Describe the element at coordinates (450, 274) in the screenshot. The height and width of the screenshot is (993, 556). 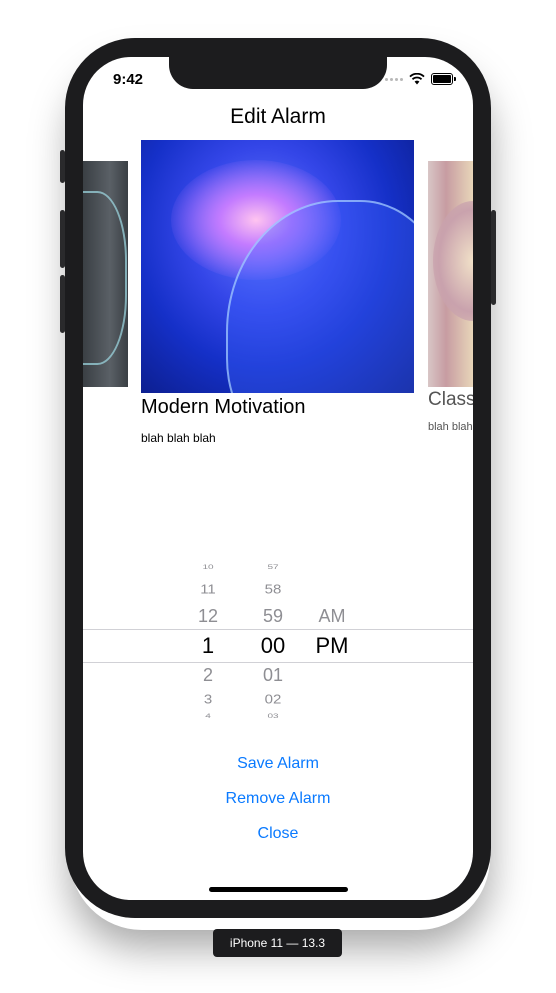
I see `next-card-image` at that location.